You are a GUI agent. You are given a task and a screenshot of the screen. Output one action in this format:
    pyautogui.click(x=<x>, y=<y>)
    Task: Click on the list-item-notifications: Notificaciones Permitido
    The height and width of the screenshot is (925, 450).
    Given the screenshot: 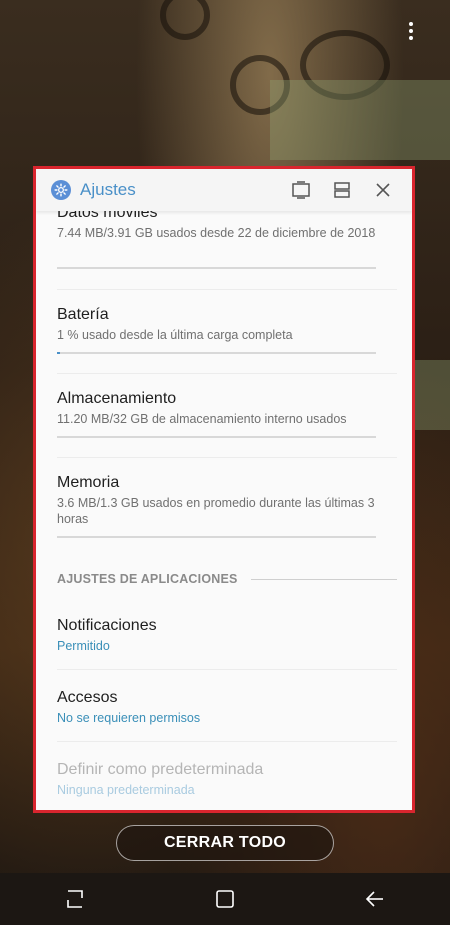 What is the action you would take?
    pyautogui.click(x=216, y=635)
    